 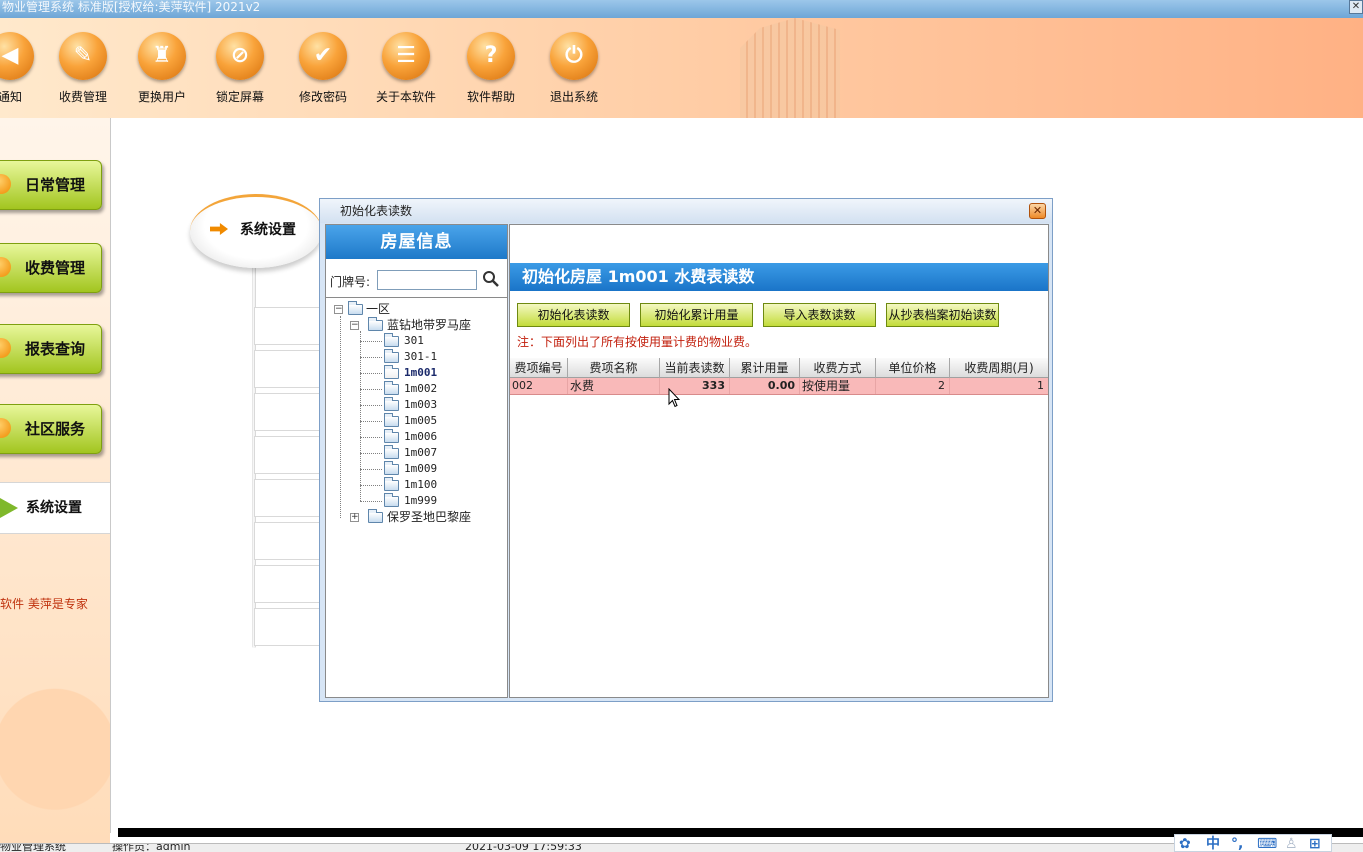 I want to click on sidebar-item-community: 社区服务, so click(x=51, y=429).